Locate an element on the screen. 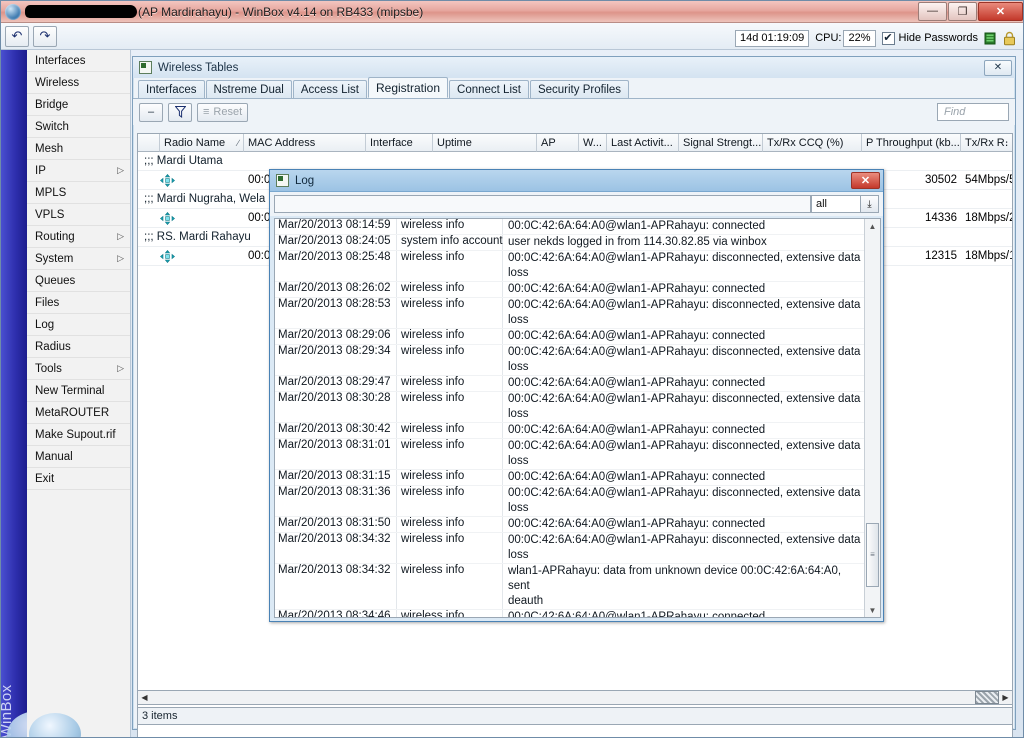 This screenshot has height=738, width=1024. log-window-title: Log is located at coordinates (305, 180).